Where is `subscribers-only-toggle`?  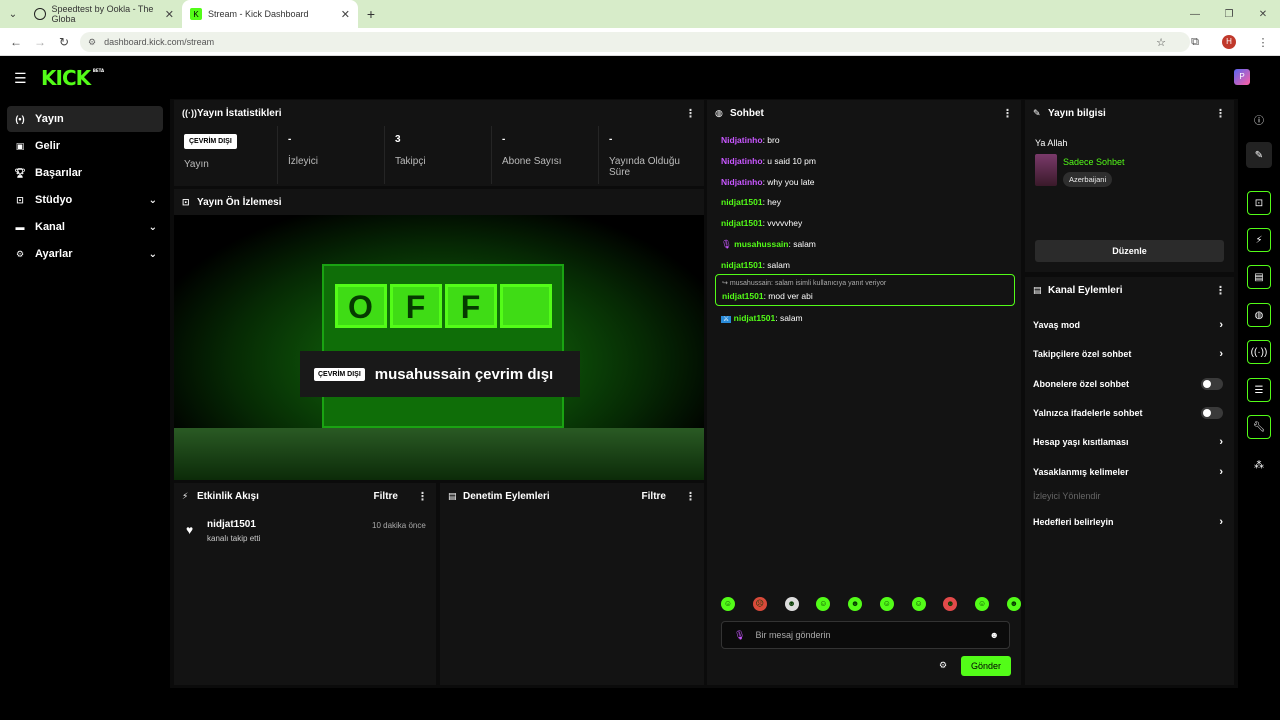 subscribers-only-toggle is located at coordinates (1212, 384).